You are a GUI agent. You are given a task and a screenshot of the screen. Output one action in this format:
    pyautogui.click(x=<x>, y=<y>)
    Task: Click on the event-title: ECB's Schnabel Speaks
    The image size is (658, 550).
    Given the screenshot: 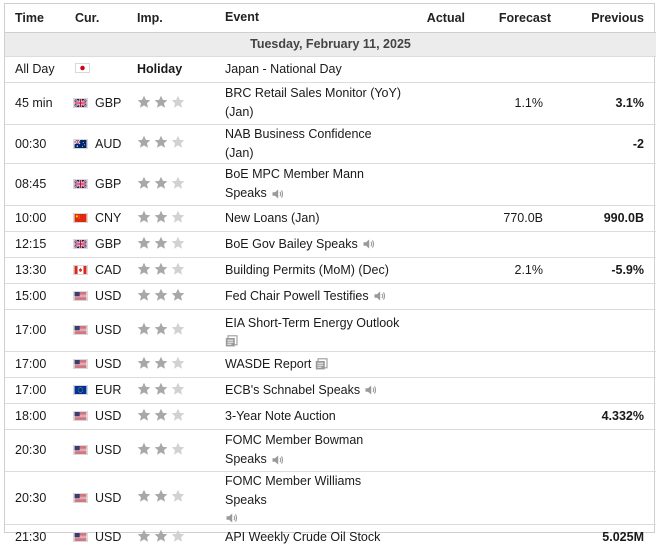 What is the action you would take?
    pyautogui.click(x=293, y=389)
    